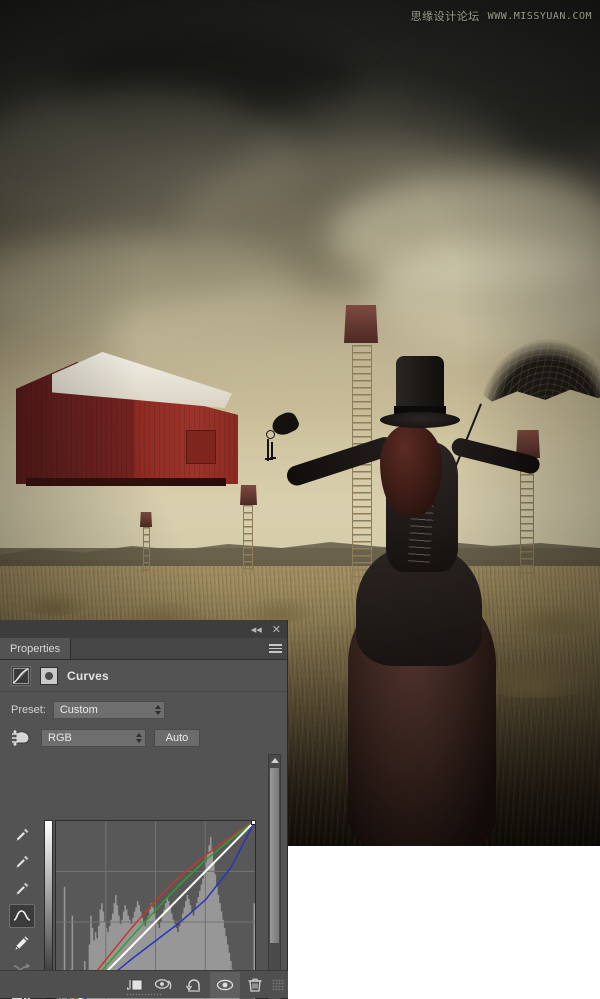  Describe the element at coordinates (108, 710) in the screenshot. I see `preset-select: Custom` at that location.